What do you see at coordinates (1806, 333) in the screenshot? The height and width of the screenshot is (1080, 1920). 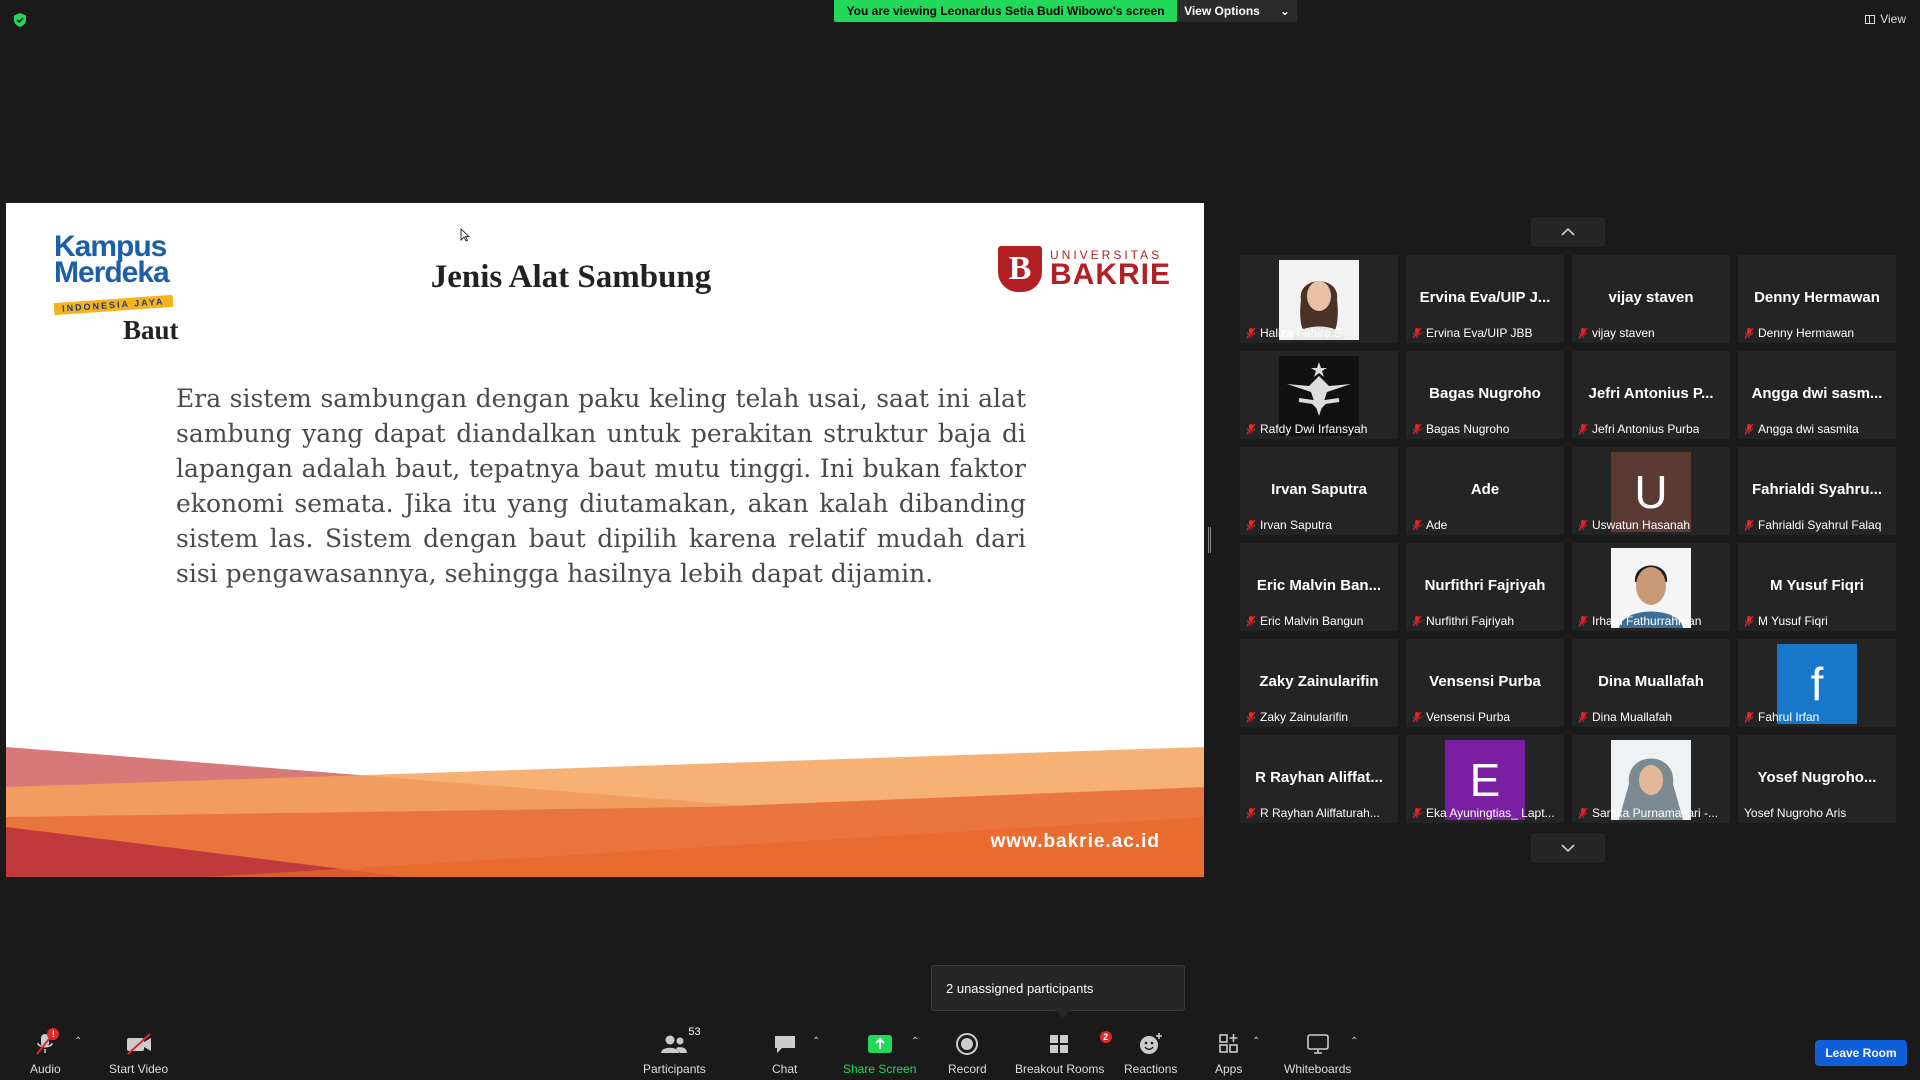 I see `participant-name: Denny Hermawan` at bounding box center [1806, 333].